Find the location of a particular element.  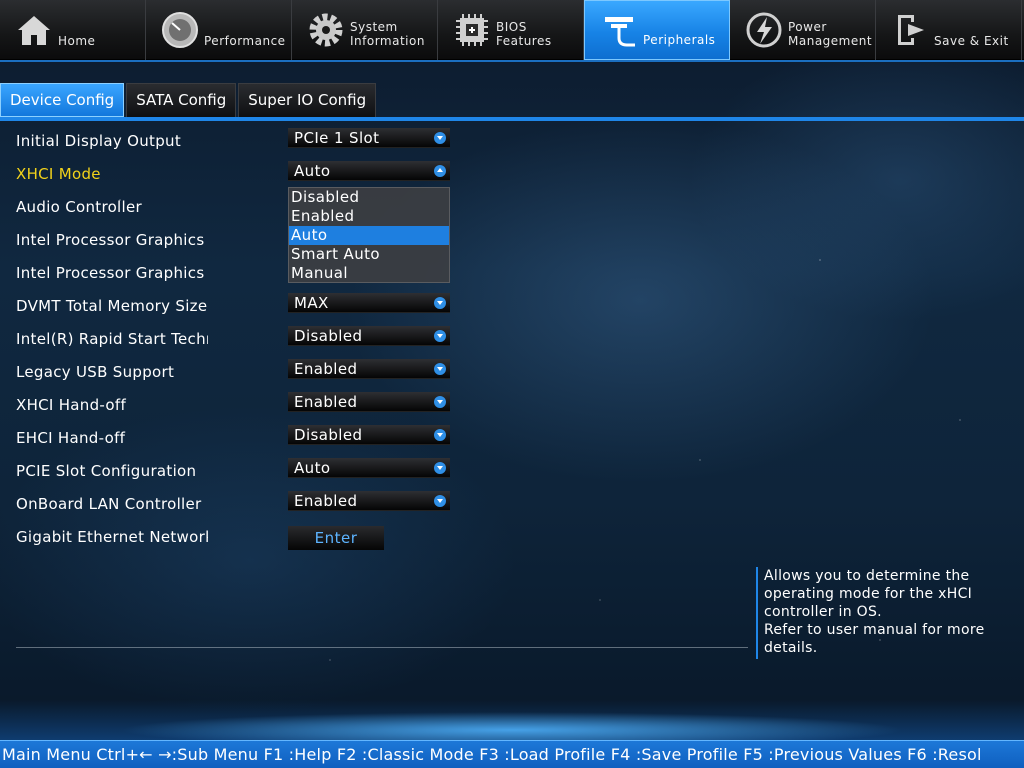

content-divider is located at coordinates (382, 647).